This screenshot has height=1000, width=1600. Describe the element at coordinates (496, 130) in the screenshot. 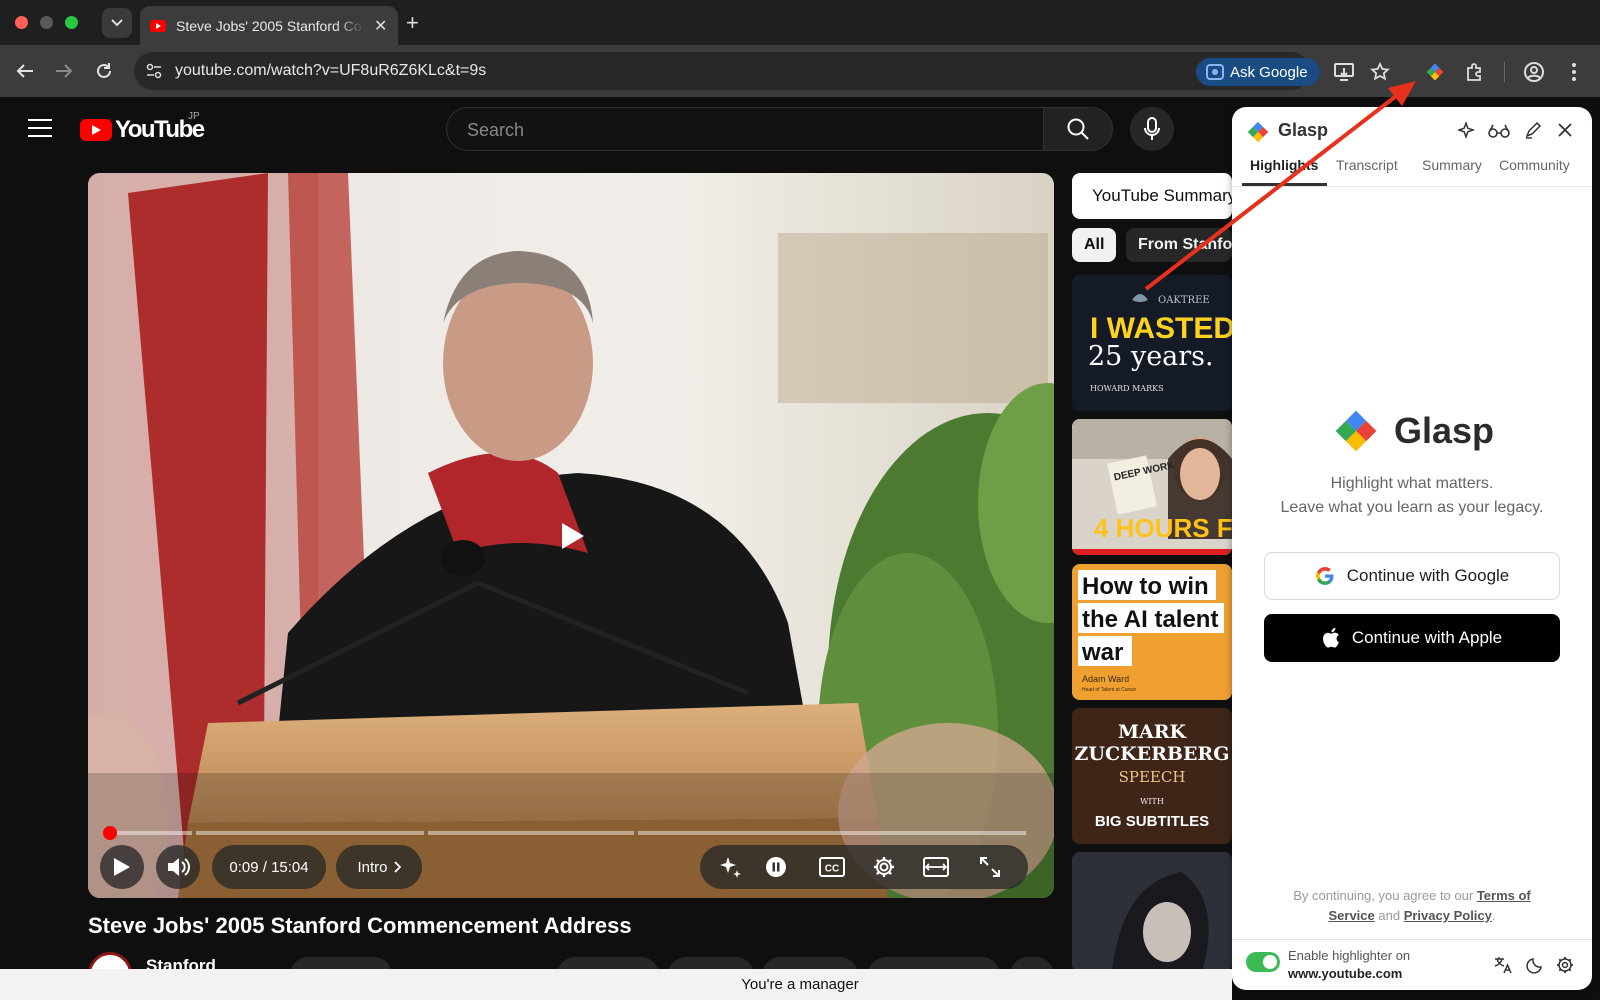

I see `search-placeholder: Search` at that location.